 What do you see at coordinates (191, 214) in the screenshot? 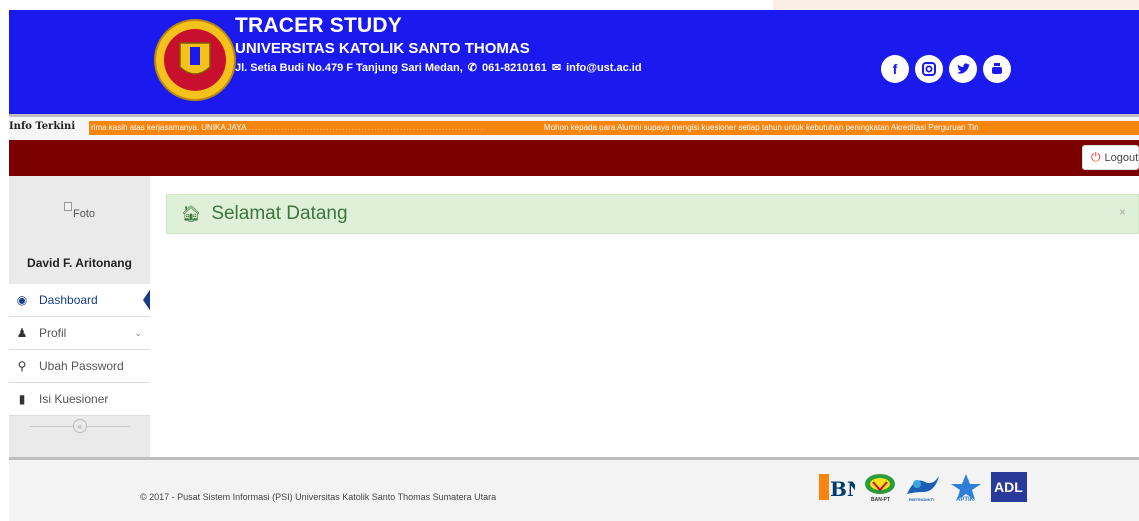
I see `home-icon: 🏠︎` at bounding box center [191, 214].